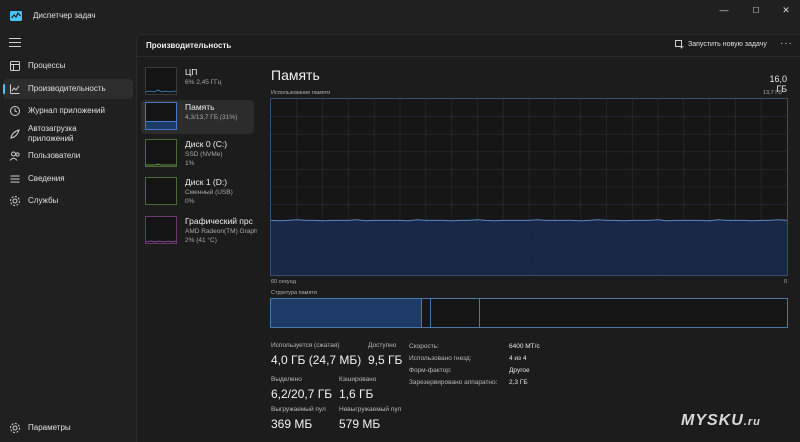 The height and width of the screenshot is (442, 800). What do you see at coordinates (189, 45) in the screenshot?
I see `page-title: Производительность` at bounding box center [189, 45].